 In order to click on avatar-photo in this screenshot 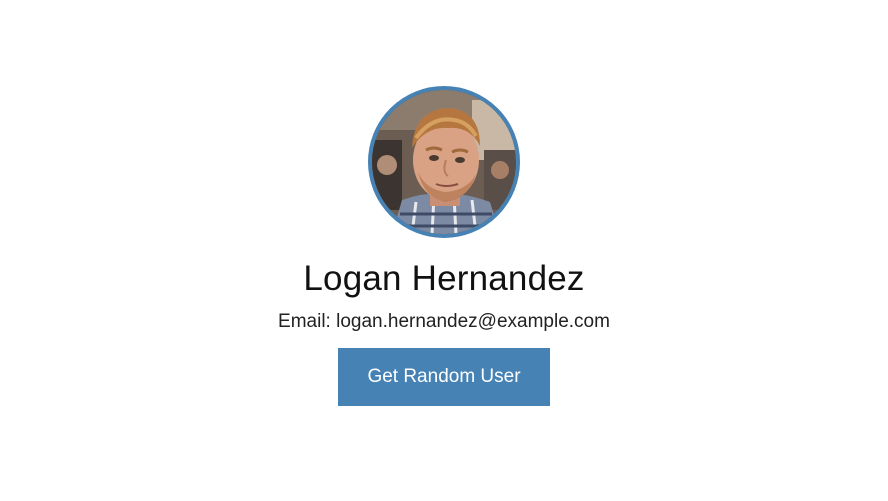, I will do `click(444, 162)`.